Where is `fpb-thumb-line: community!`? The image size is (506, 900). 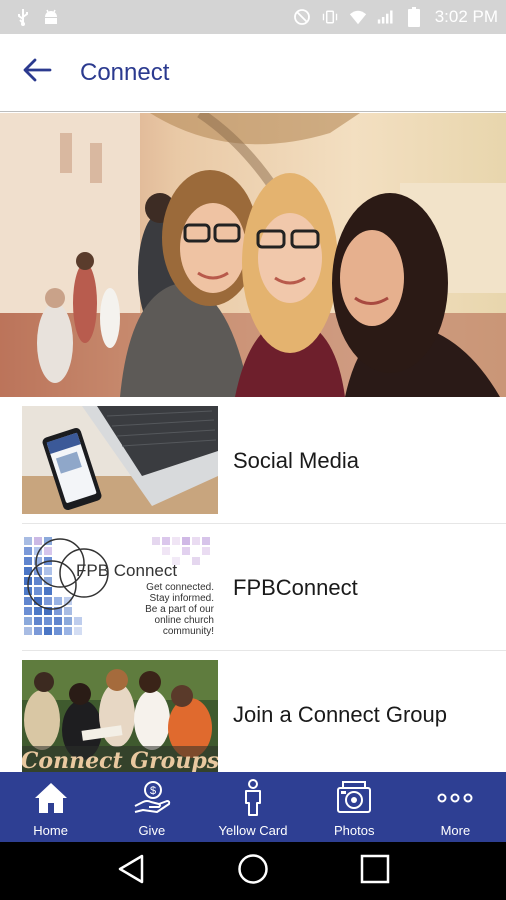
fpb-thumb-line: community! is located at coordinates (188, 631).